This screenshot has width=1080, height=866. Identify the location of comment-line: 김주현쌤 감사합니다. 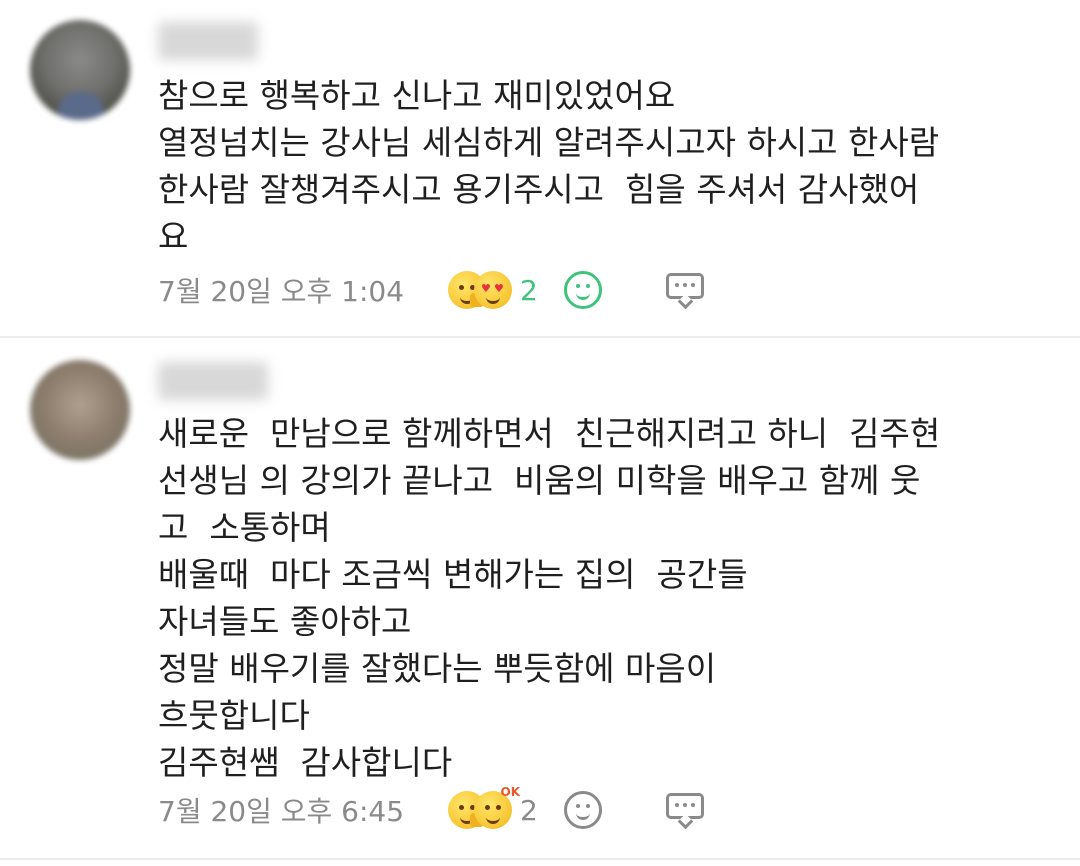
(305, 762).